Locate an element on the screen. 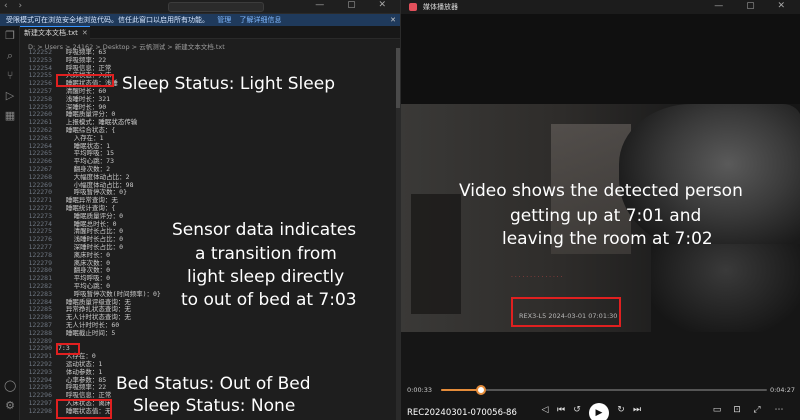 The width and height of the screenshot is (800, 420). video-bed is located at coordinates (725, 288).